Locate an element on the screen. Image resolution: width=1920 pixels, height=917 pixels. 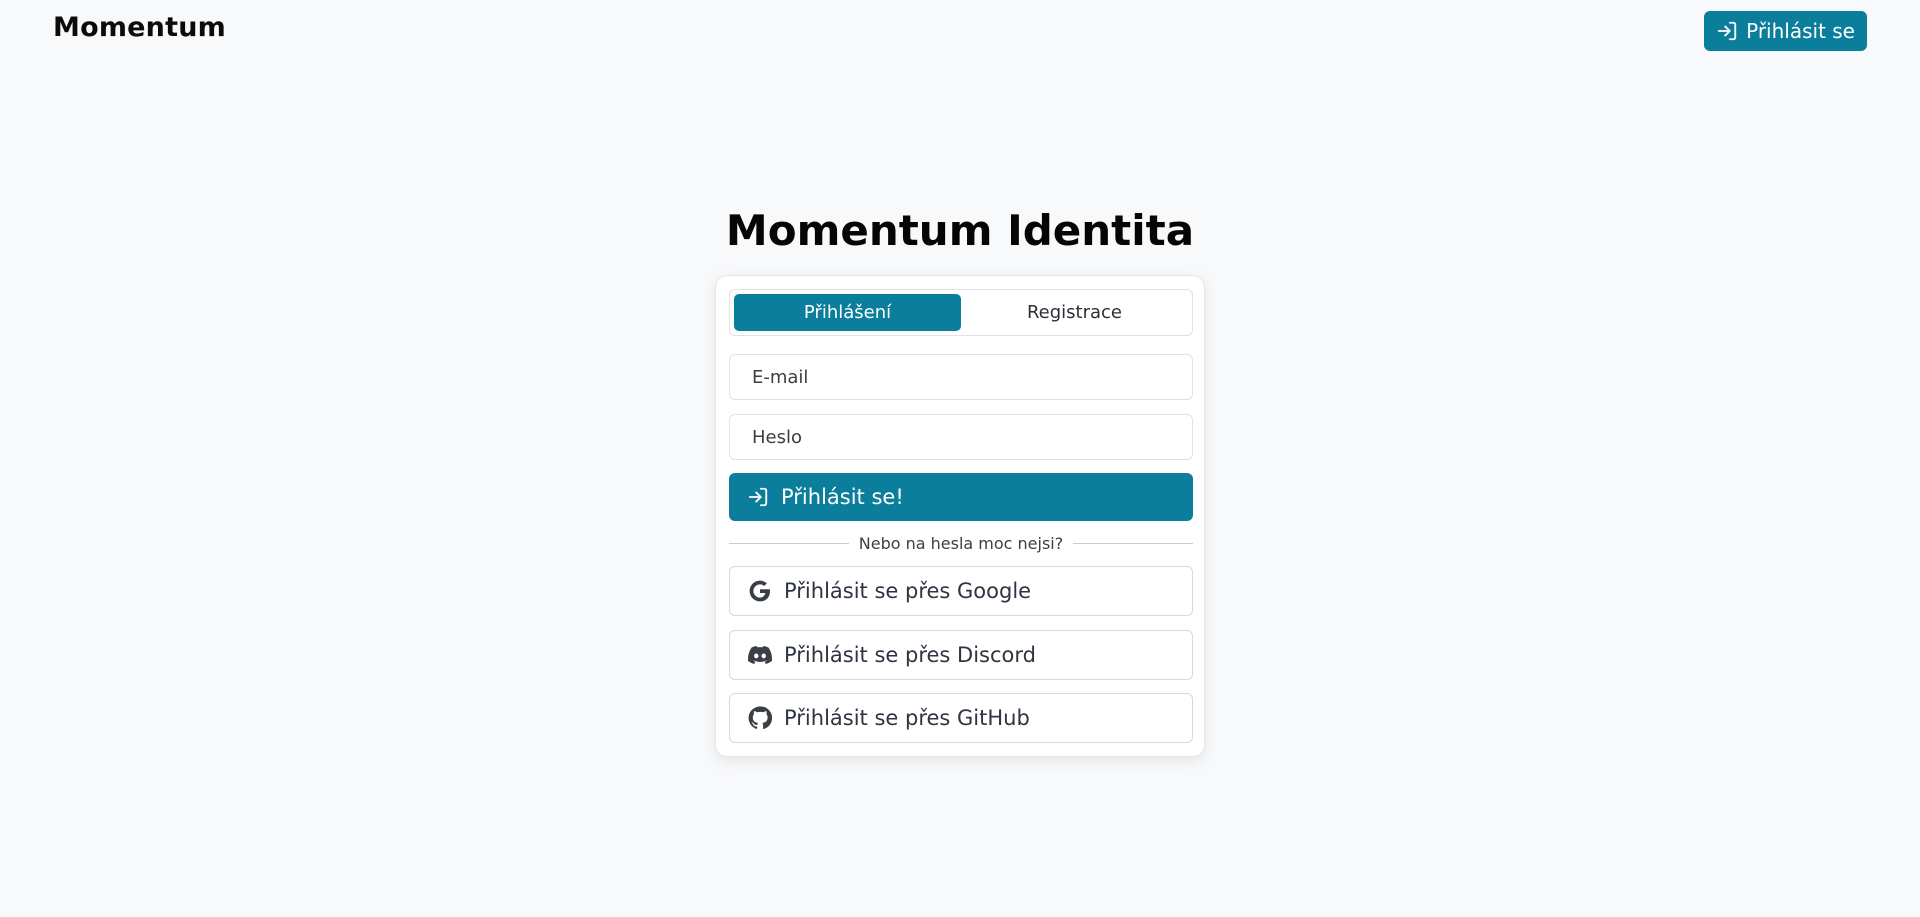
discord-icon is located at coordinates (760, 655).